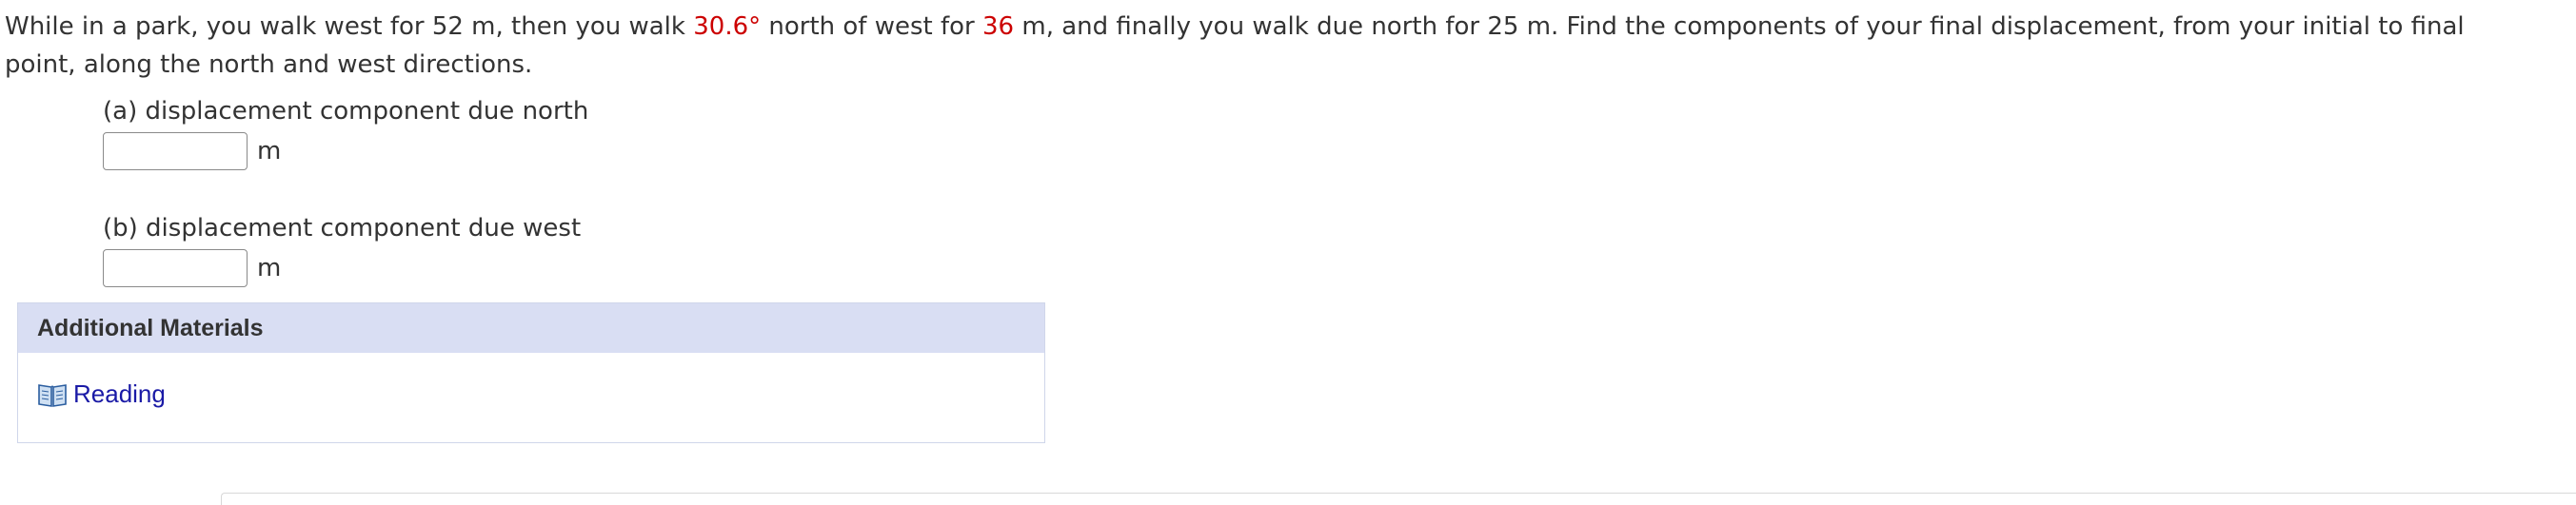  Describe the element at coordinates (175, 268) in the screenshot. I see `part-b-input` at that location.